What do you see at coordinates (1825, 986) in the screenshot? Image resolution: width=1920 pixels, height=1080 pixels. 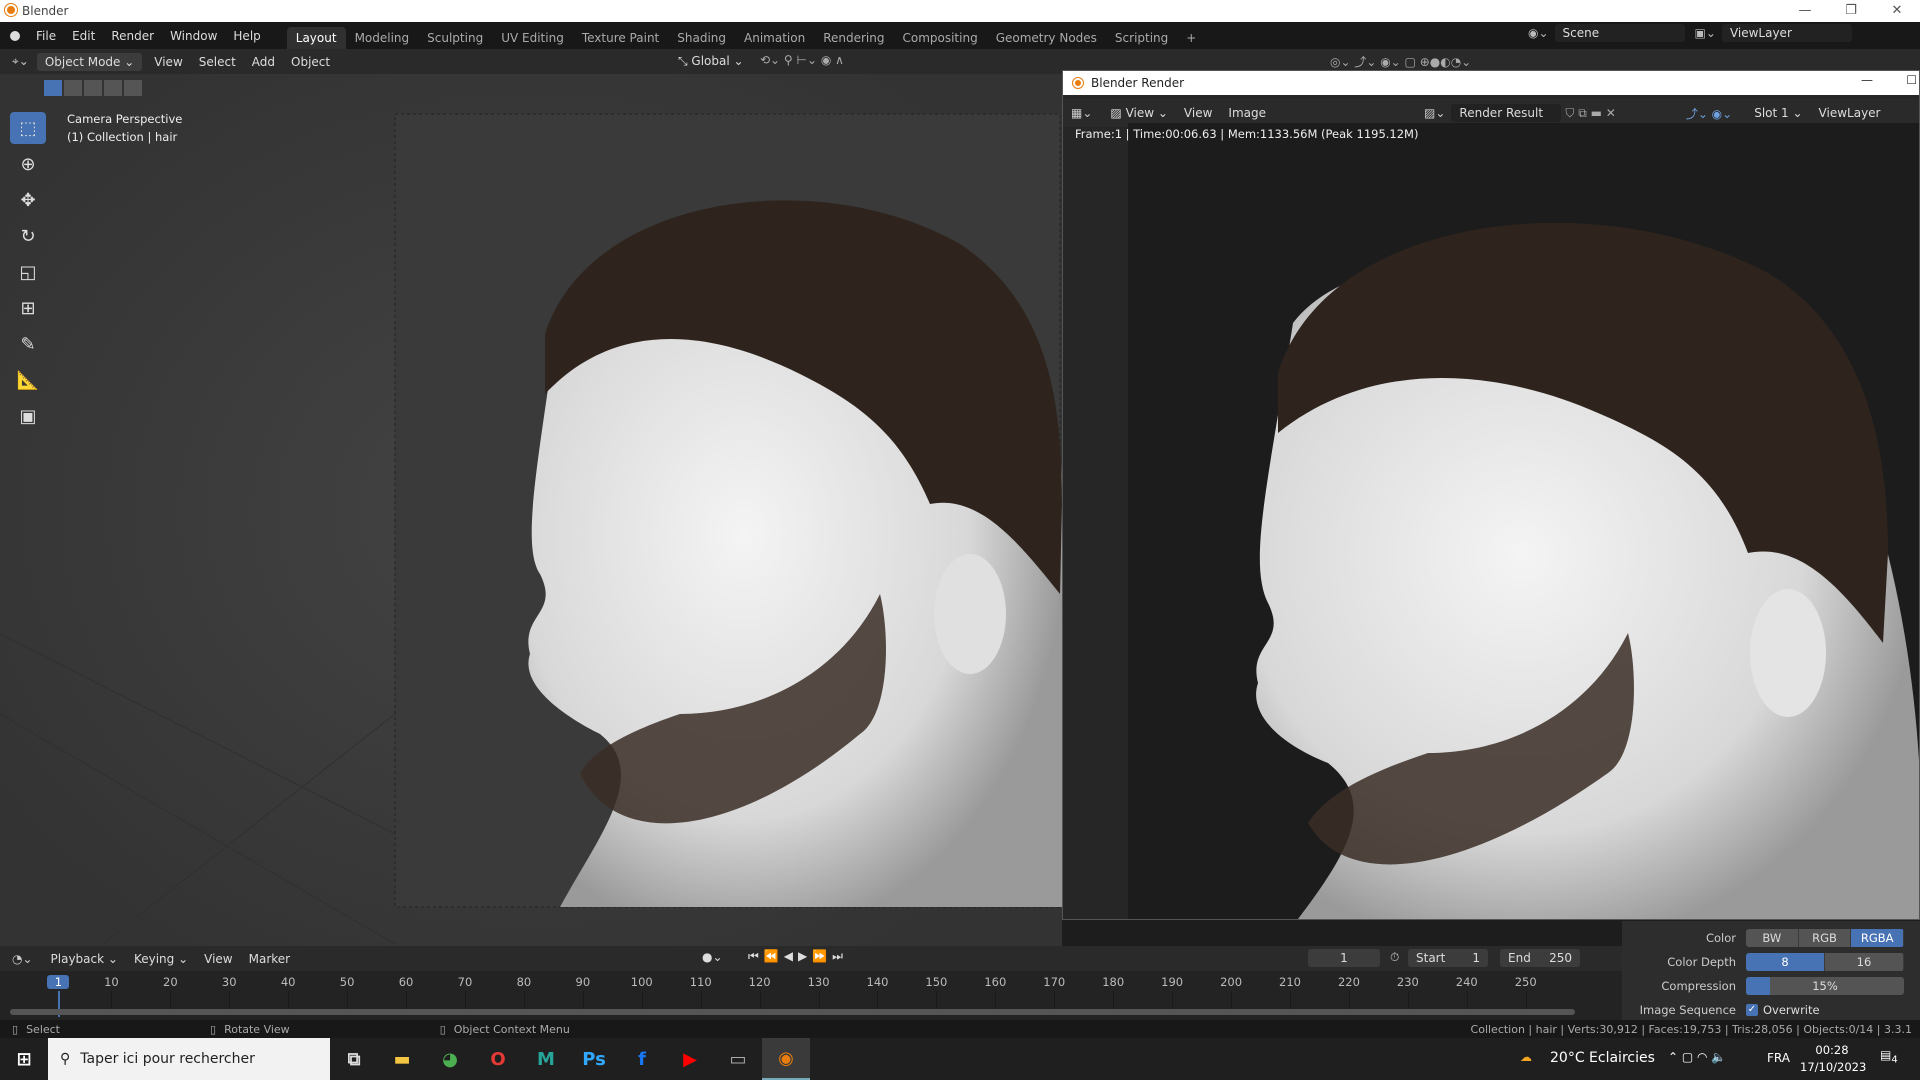 I see `compression-slider: 15%` at bounding box center [1825, 986].